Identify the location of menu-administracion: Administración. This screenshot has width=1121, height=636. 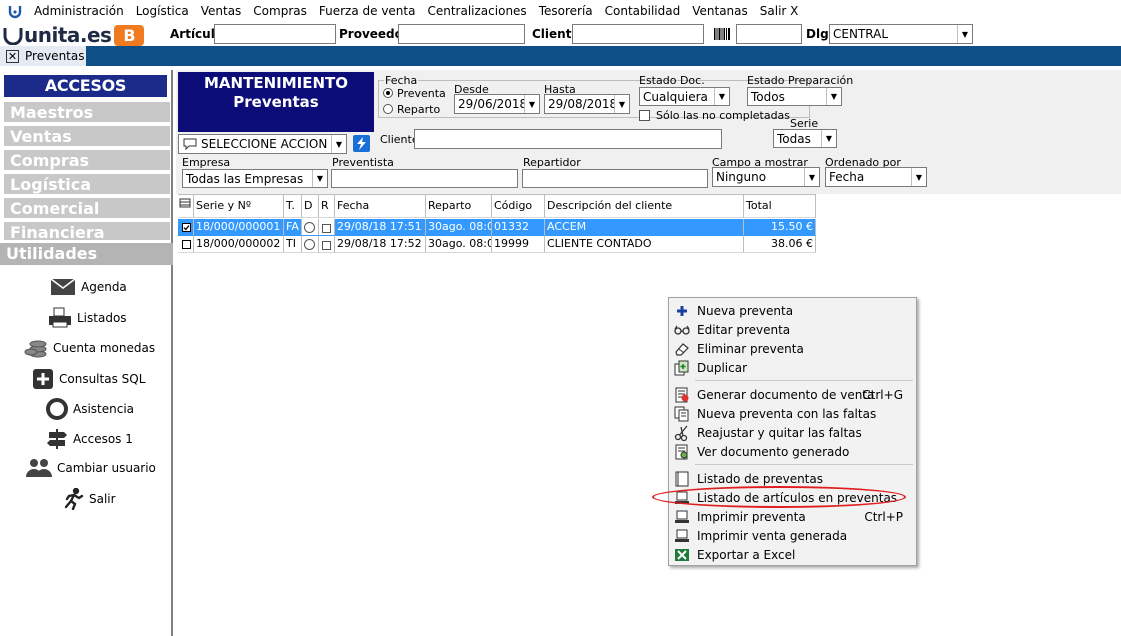
(79, 11).